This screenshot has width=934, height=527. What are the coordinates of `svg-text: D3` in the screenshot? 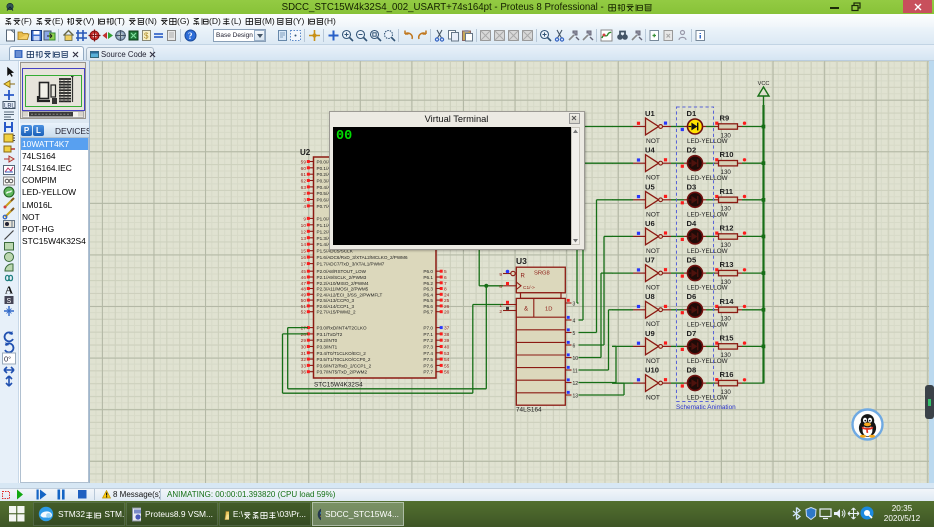 It's located at (692, 186).